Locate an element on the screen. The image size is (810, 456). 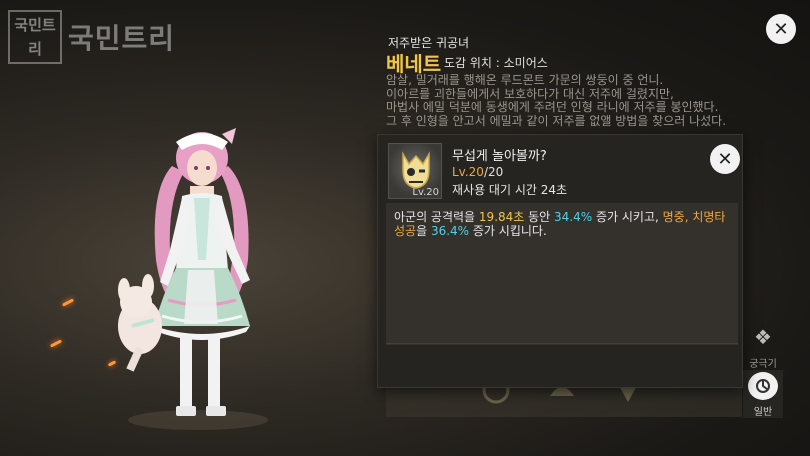
ultimate-skill-tab: ❖ 궁극기 is located at coordinates (763, 346).